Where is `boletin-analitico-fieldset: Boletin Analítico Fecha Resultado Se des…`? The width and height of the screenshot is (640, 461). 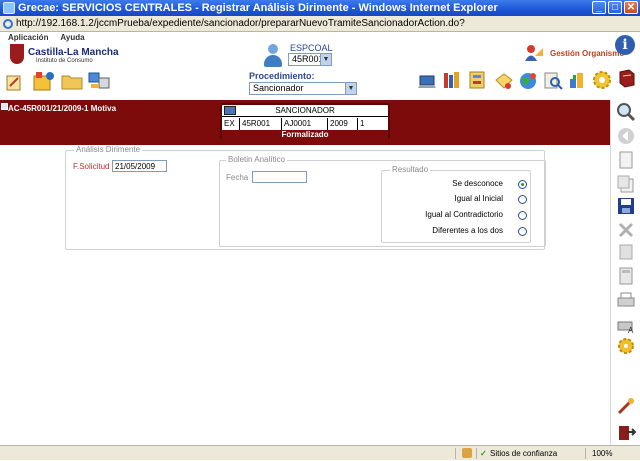 boletin-analitico-fieldset: Boletin Analítico Fecha Resultado Se des… is located at coordinates (382, 201).